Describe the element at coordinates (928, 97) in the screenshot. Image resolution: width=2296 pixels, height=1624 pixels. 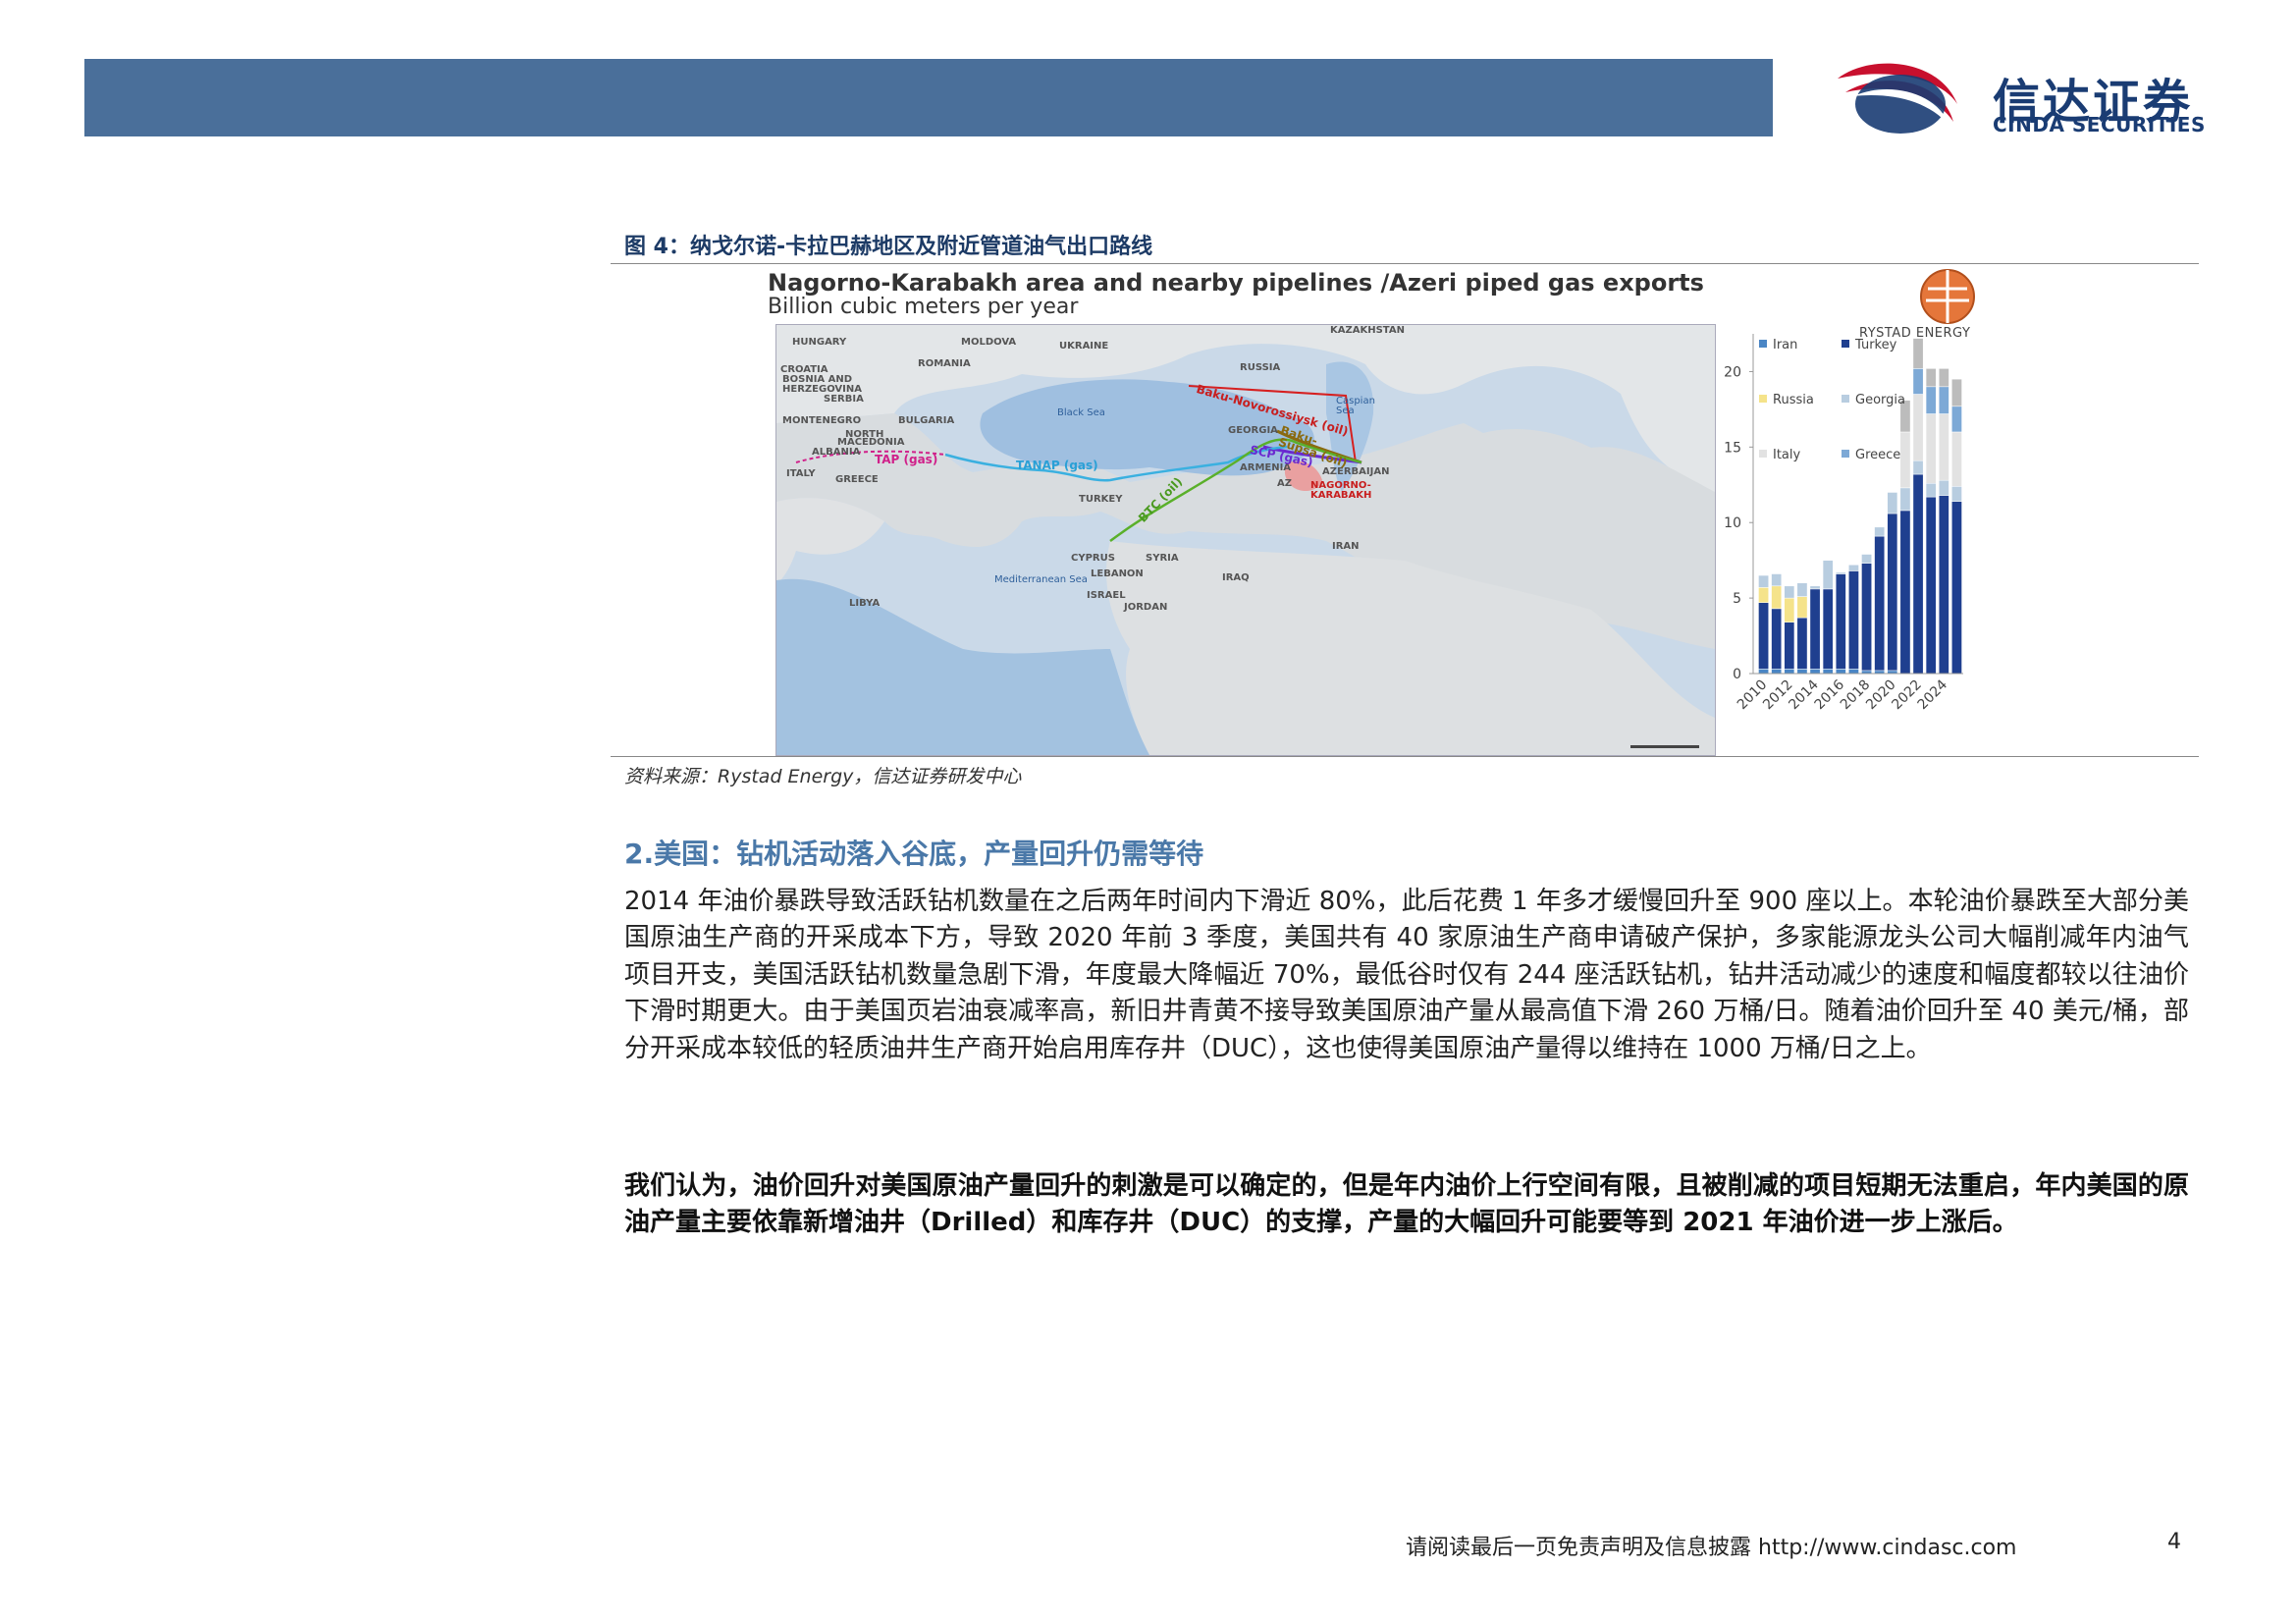
I see `header-bar` at that location.